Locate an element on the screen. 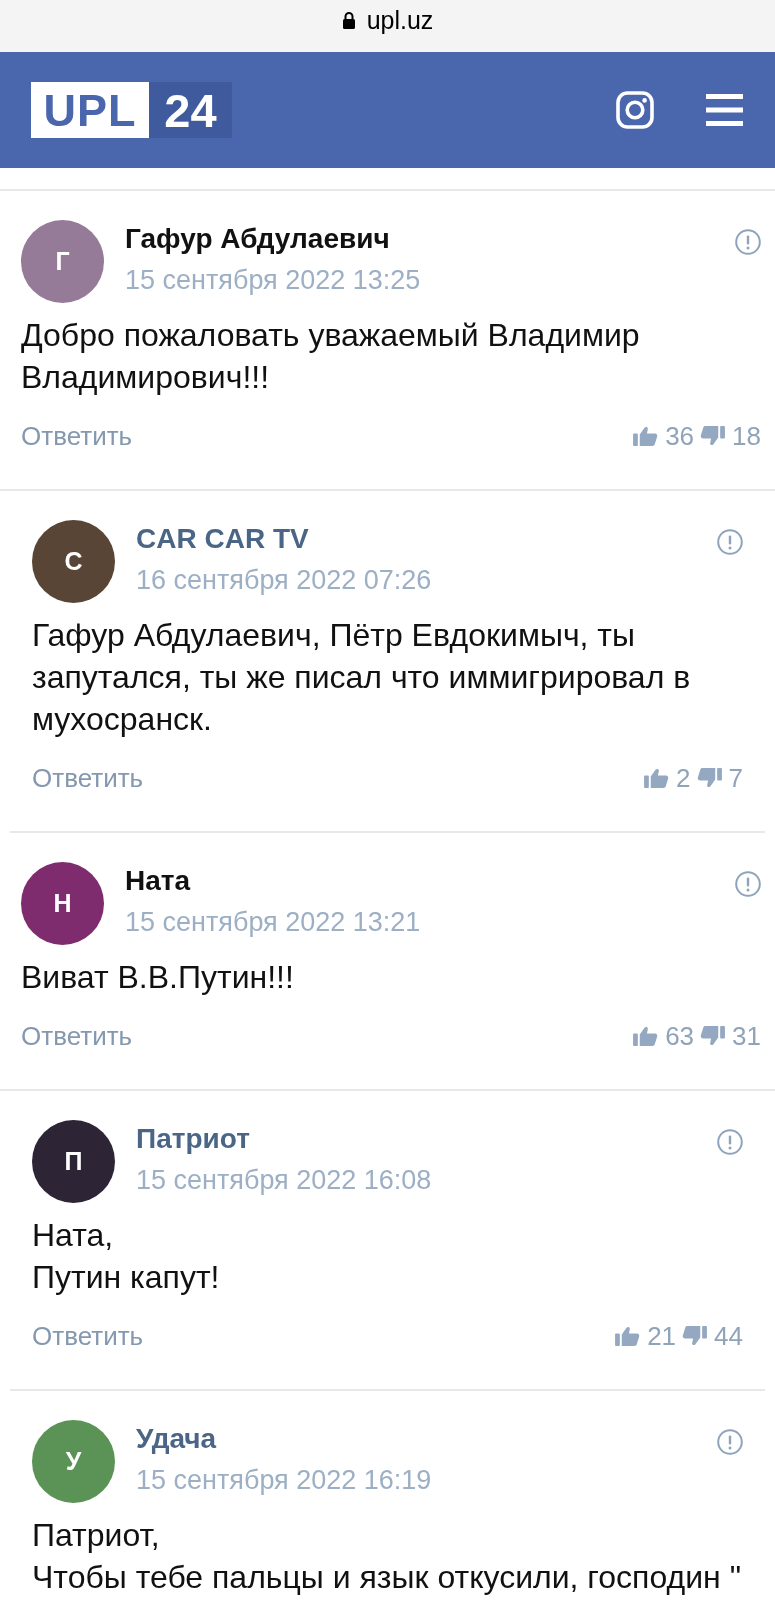 The image size is (775, 1600). dislike-count: 44 is located at coordinates (728, 1336).